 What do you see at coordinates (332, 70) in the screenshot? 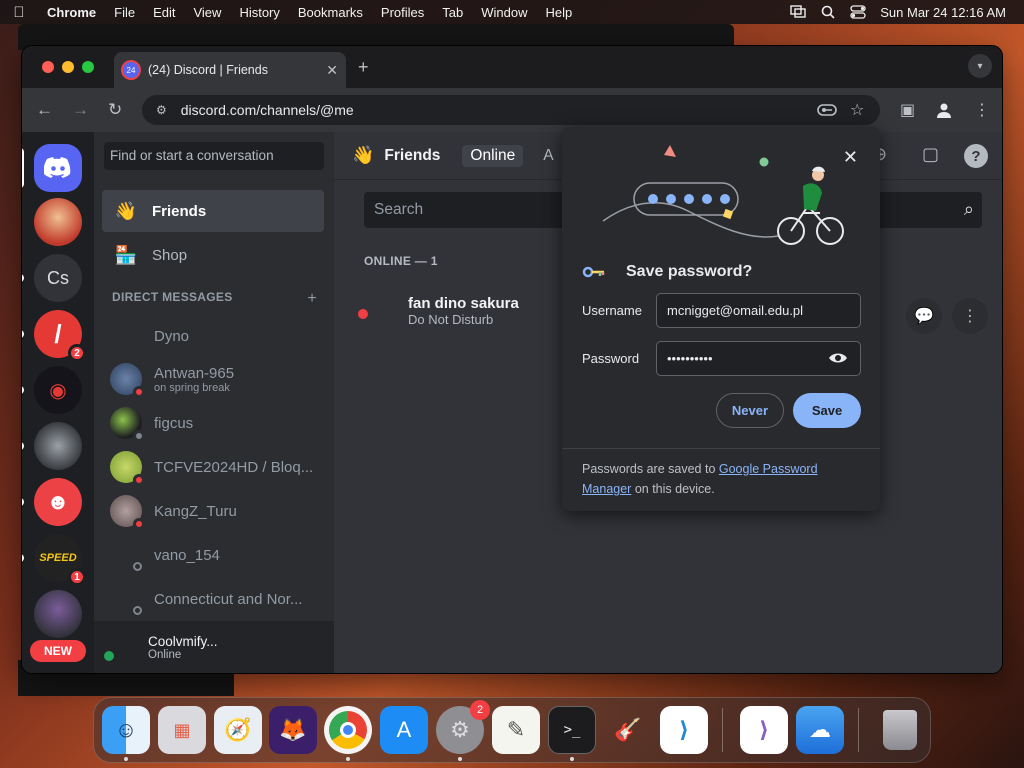
I see `close-tab-icon: ✕` at bounding box center [332, 70].